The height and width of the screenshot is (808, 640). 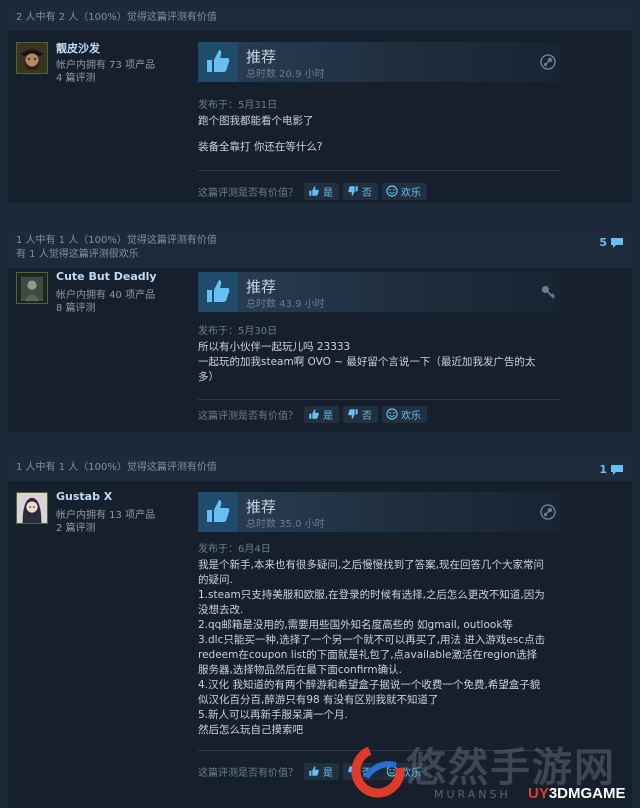 I want to click on author-block: 靓皮沙发 帐户内拥有 73 项产品 4 篇评测, so click(x=101, y=62).